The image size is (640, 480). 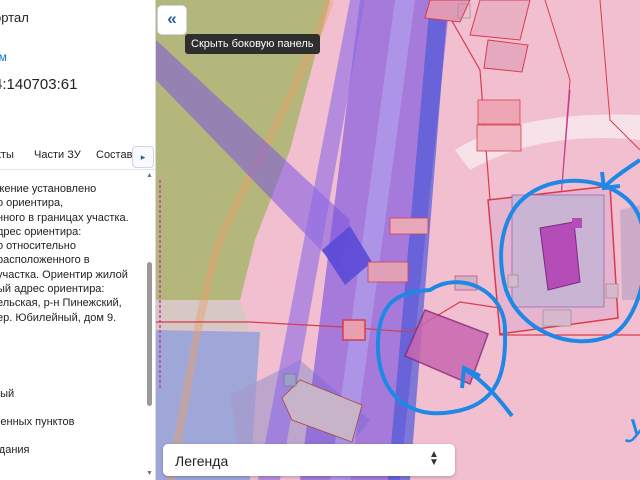 What do you see at coordinates (58, 317) in the screenshot?
I see `description-line: ер. Юбилейный, дом 9.` at bounding box center [58, 317].